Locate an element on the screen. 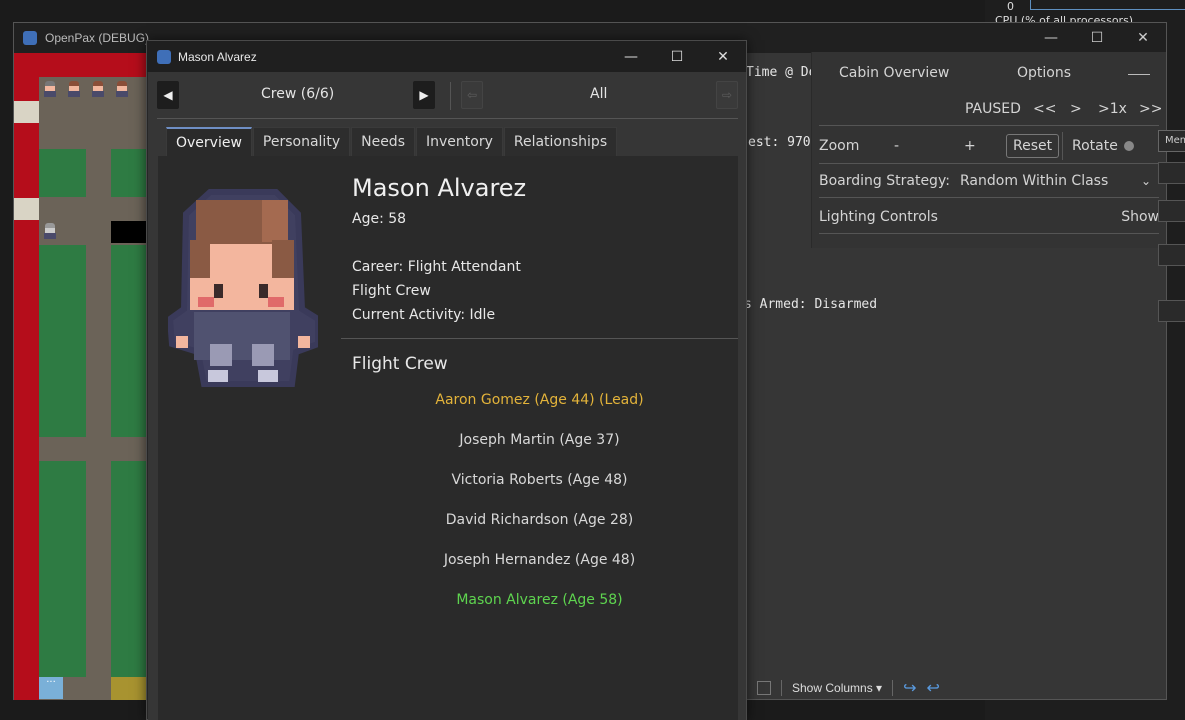  redo-icon: ↩ is located at coordinates (932, 688).